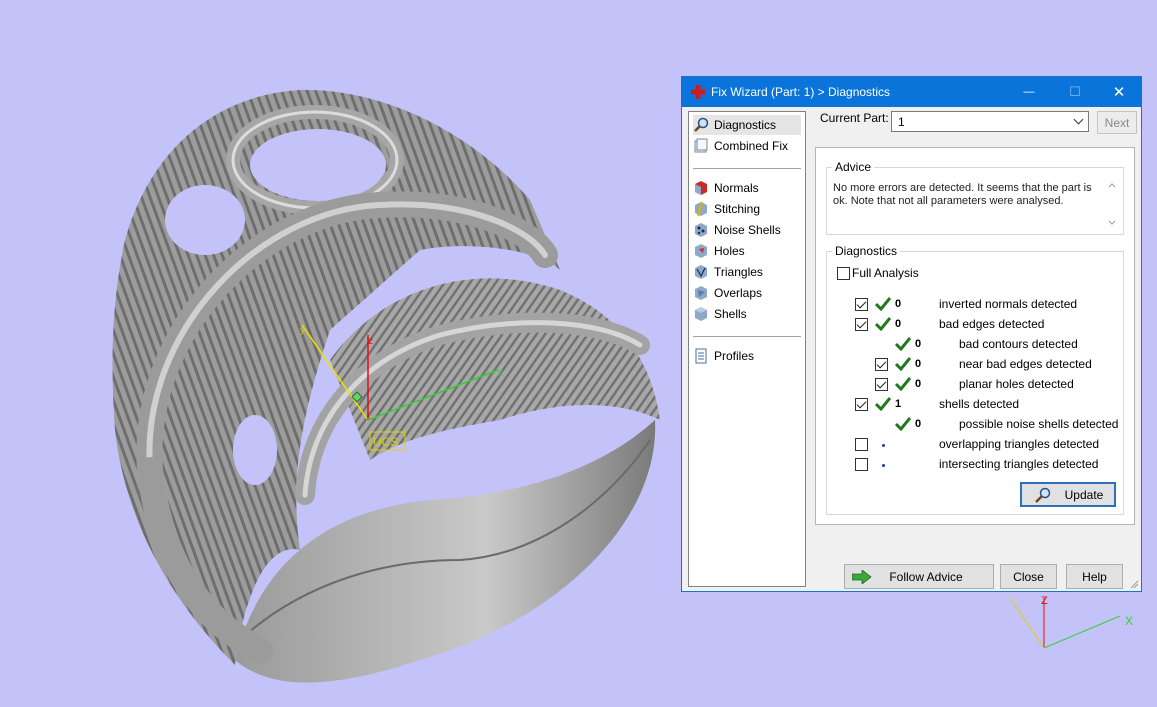 The image size is (1157, 707). What do you see at coordinates (736, 188) in the screenshot?
I see `sidebar-item-label: Normals` at bounding box center [736, 188].